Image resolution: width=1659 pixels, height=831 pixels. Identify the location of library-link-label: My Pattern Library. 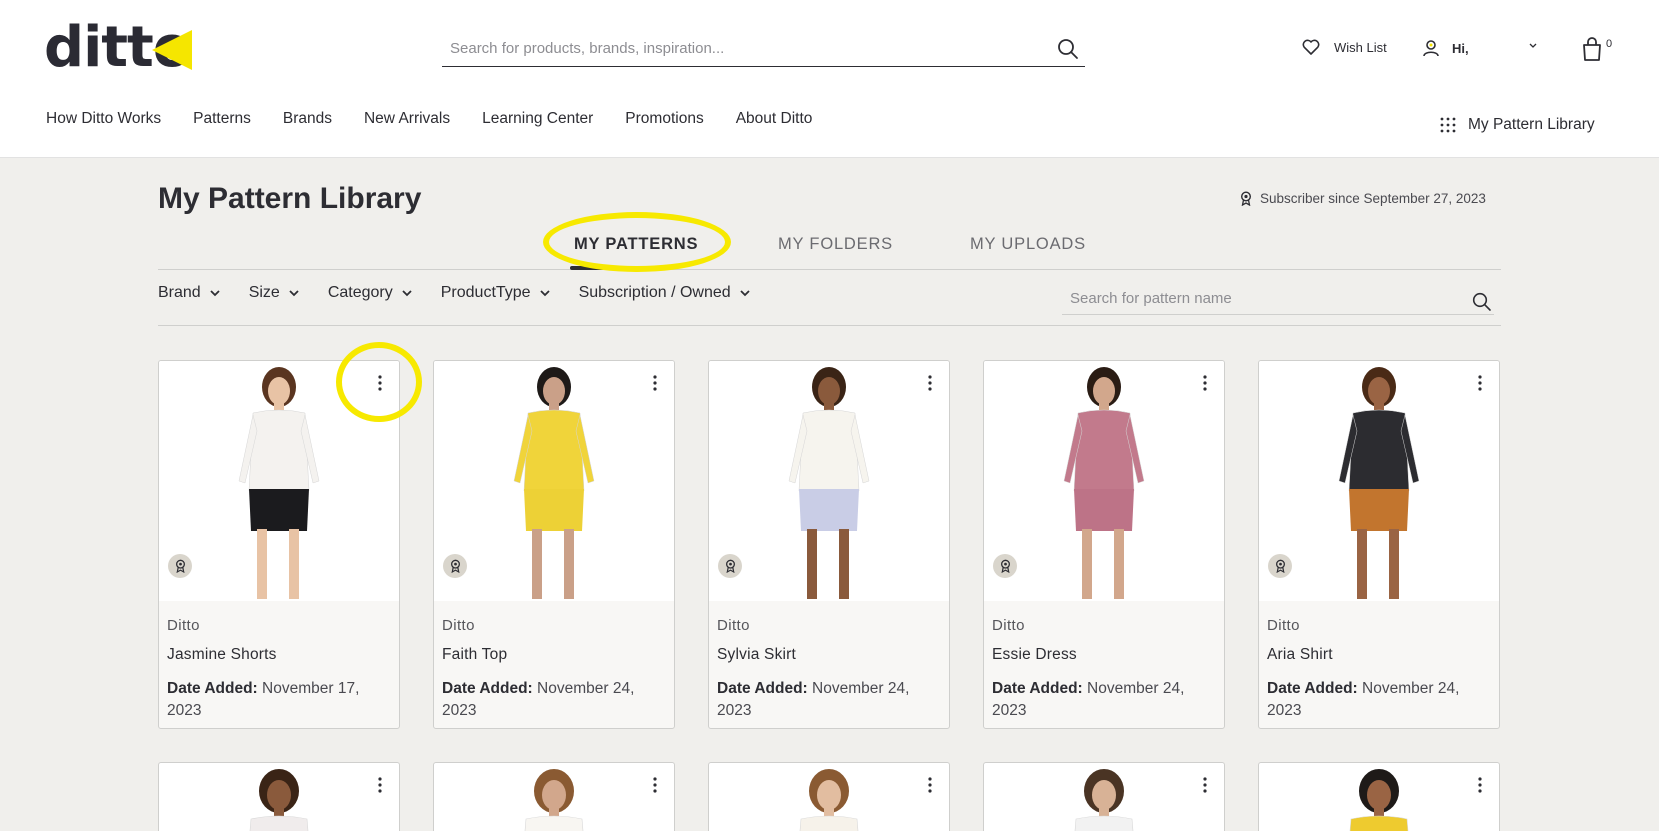
(1531, 124).